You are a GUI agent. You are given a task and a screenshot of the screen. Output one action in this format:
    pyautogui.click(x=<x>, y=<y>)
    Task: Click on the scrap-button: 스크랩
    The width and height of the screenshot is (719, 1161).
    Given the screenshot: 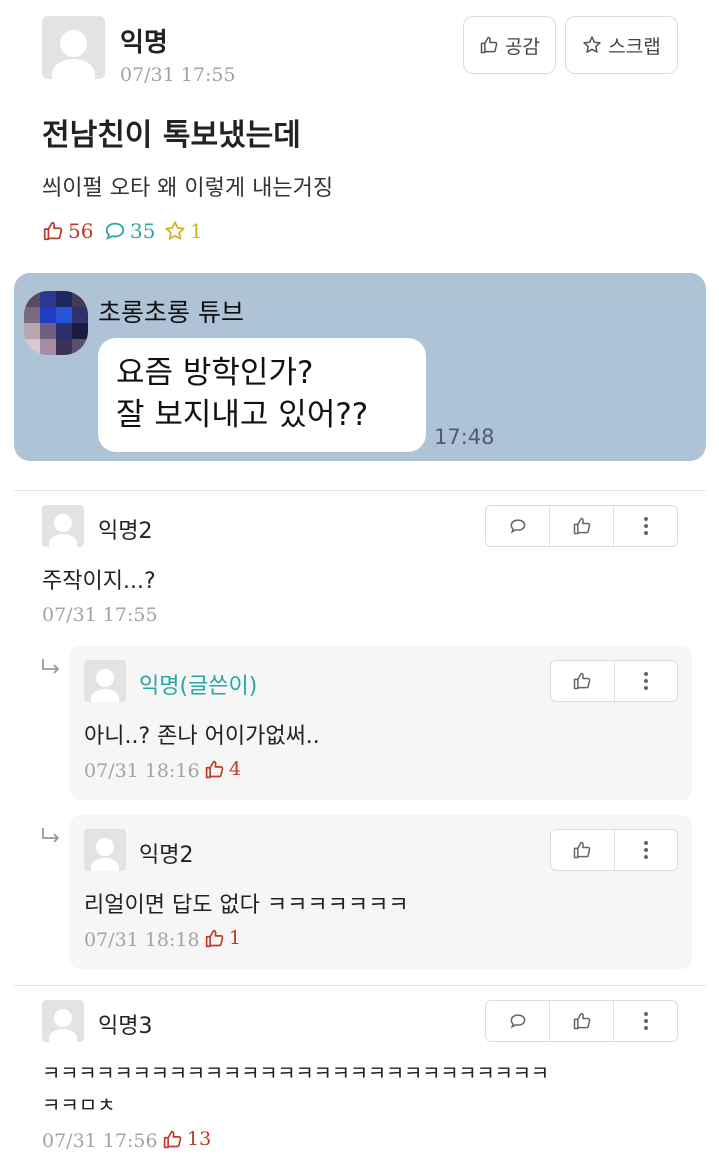 What is the action you would take?
    pyautogui.click(x=621, y=45)
    